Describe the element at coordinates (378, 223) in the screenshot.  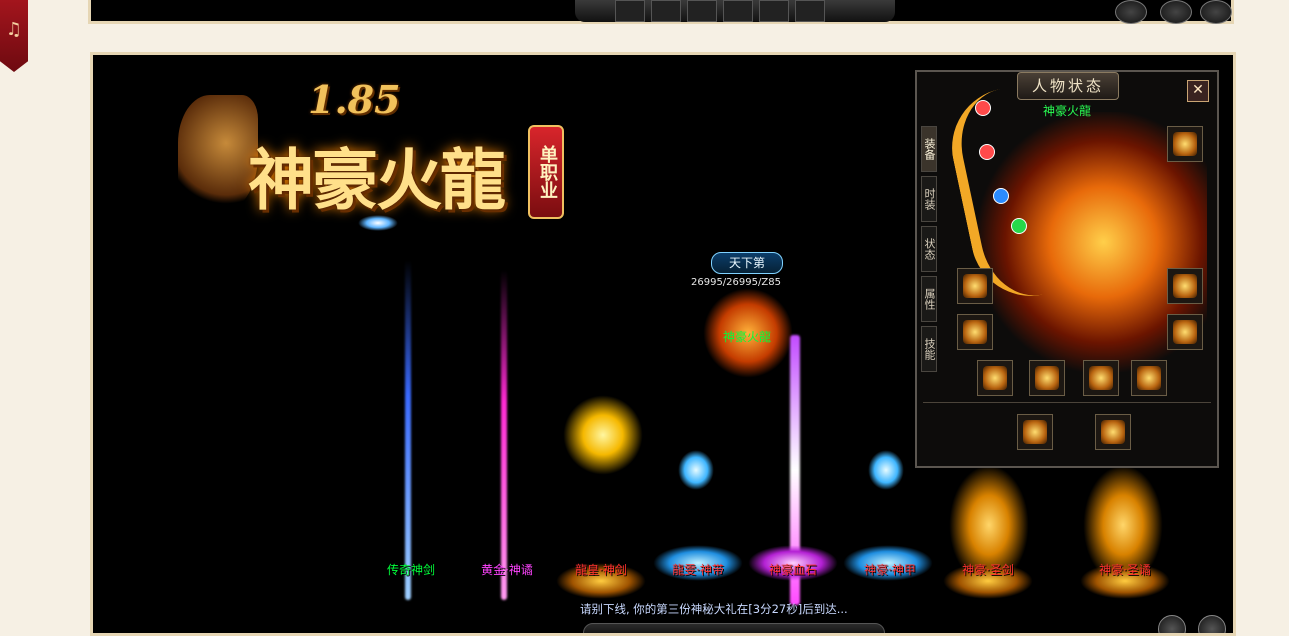
I see `logo-gem` at that location.